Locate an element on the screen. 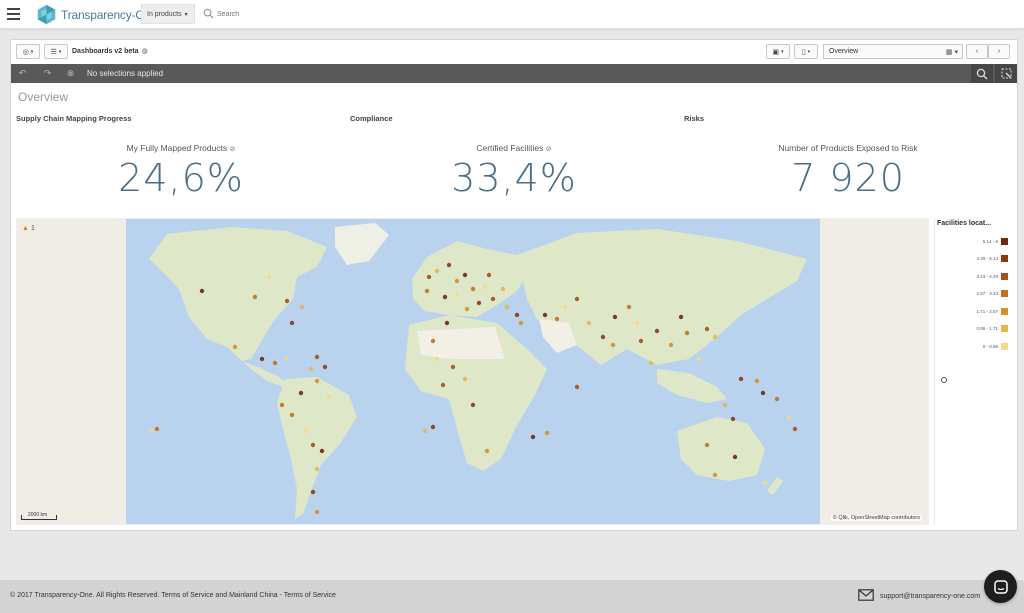 Image resolution: width=1024 pixels, height=613 pixels. kpi-value-products-at-risk: 7 920 is located at coordinates (848, 178).